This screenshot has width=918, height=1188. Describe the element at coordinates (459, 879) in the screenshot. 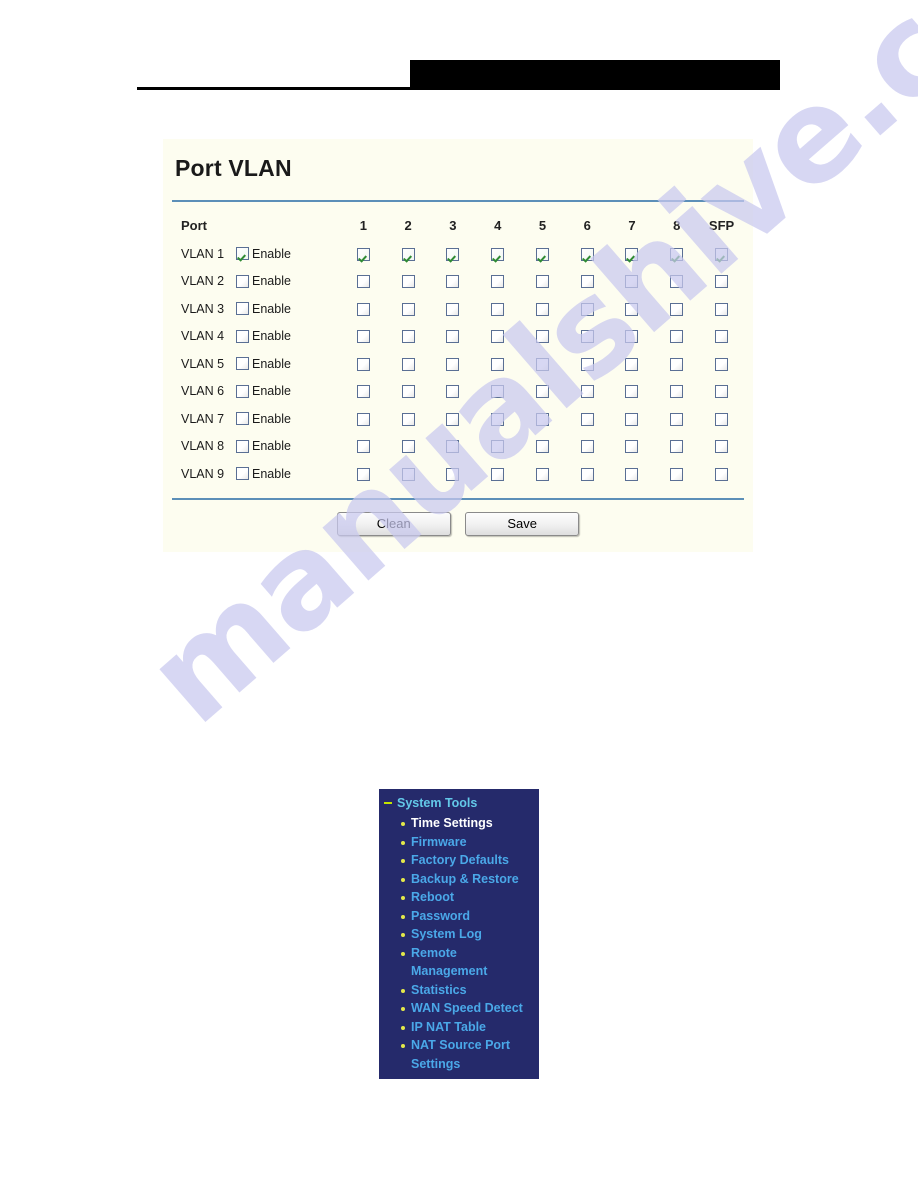

I see `nav-item-backup-restore: Backup & Restore` at that location.